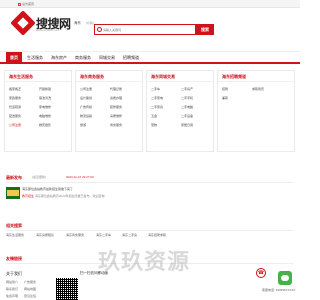  Describe the element at coordinates (225, 98) in the screenshot. I see `category-link: 兼职` at that location.